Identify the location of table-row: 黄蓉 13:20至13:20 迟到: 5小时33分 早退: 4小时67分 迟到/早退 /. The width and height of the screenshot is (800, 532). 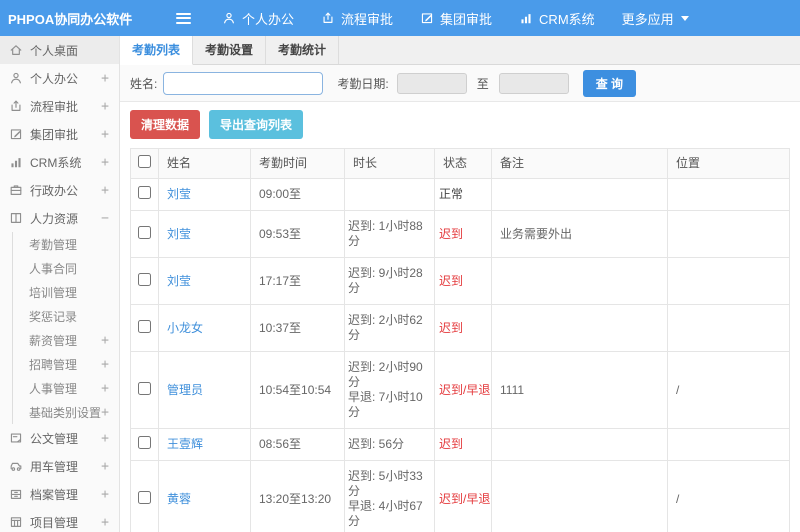
(460, 496).